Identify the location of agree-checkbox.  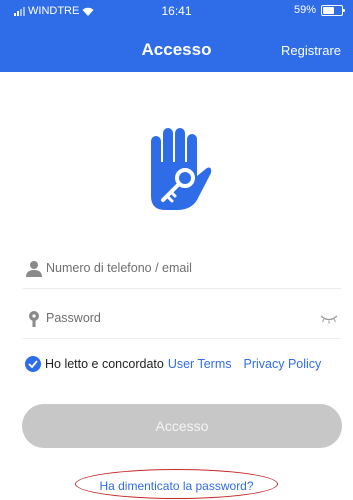
(33, 364).